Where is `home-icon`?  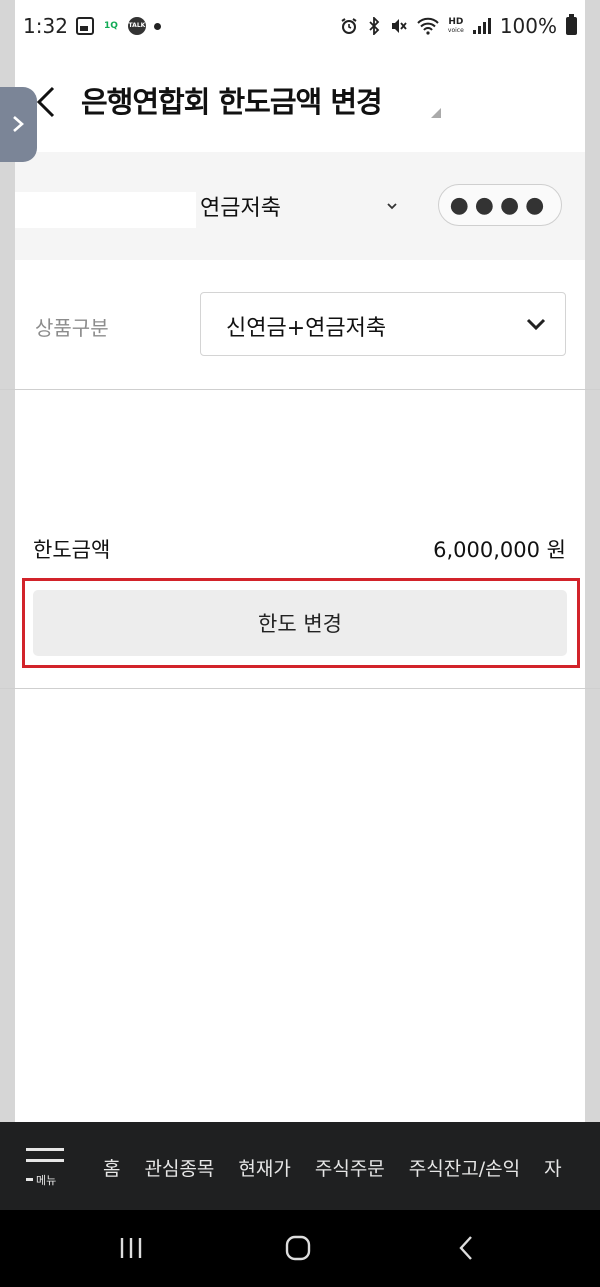
home-icon is located at coordinates (298, 1248).